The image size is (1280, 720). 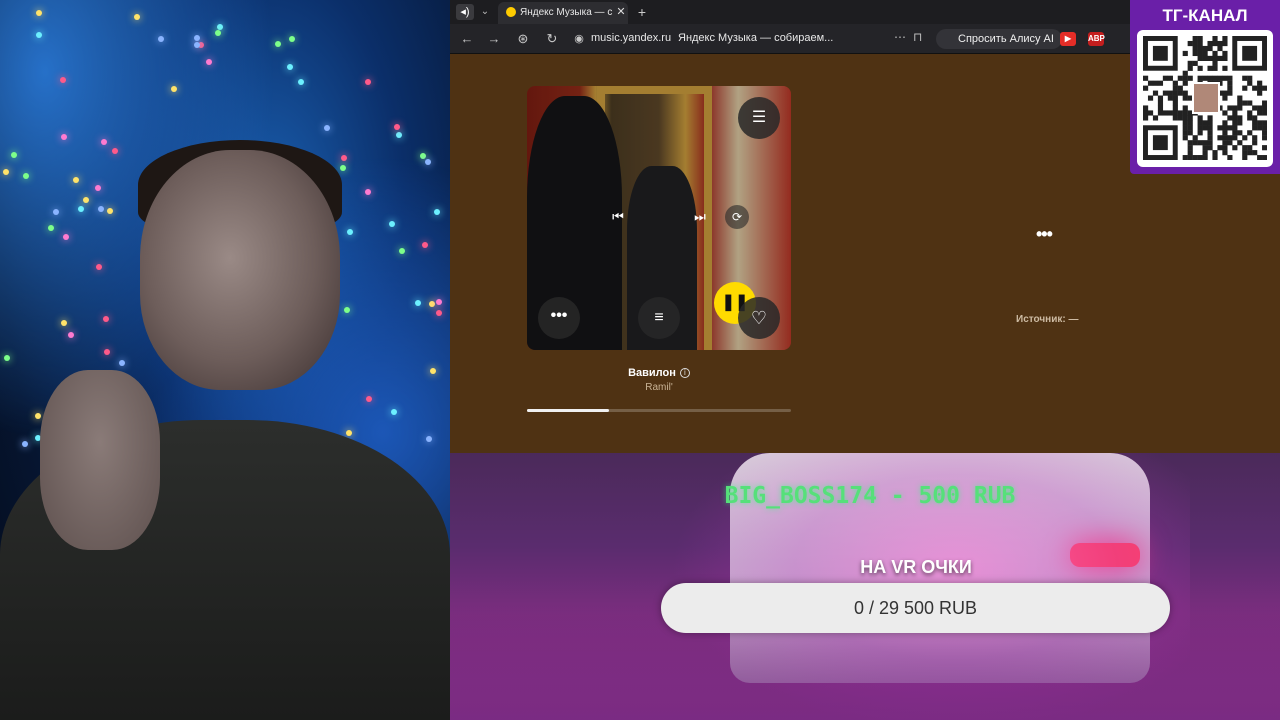 I want to click on adblock-icon: ABP, so click(x=1096, y=39).